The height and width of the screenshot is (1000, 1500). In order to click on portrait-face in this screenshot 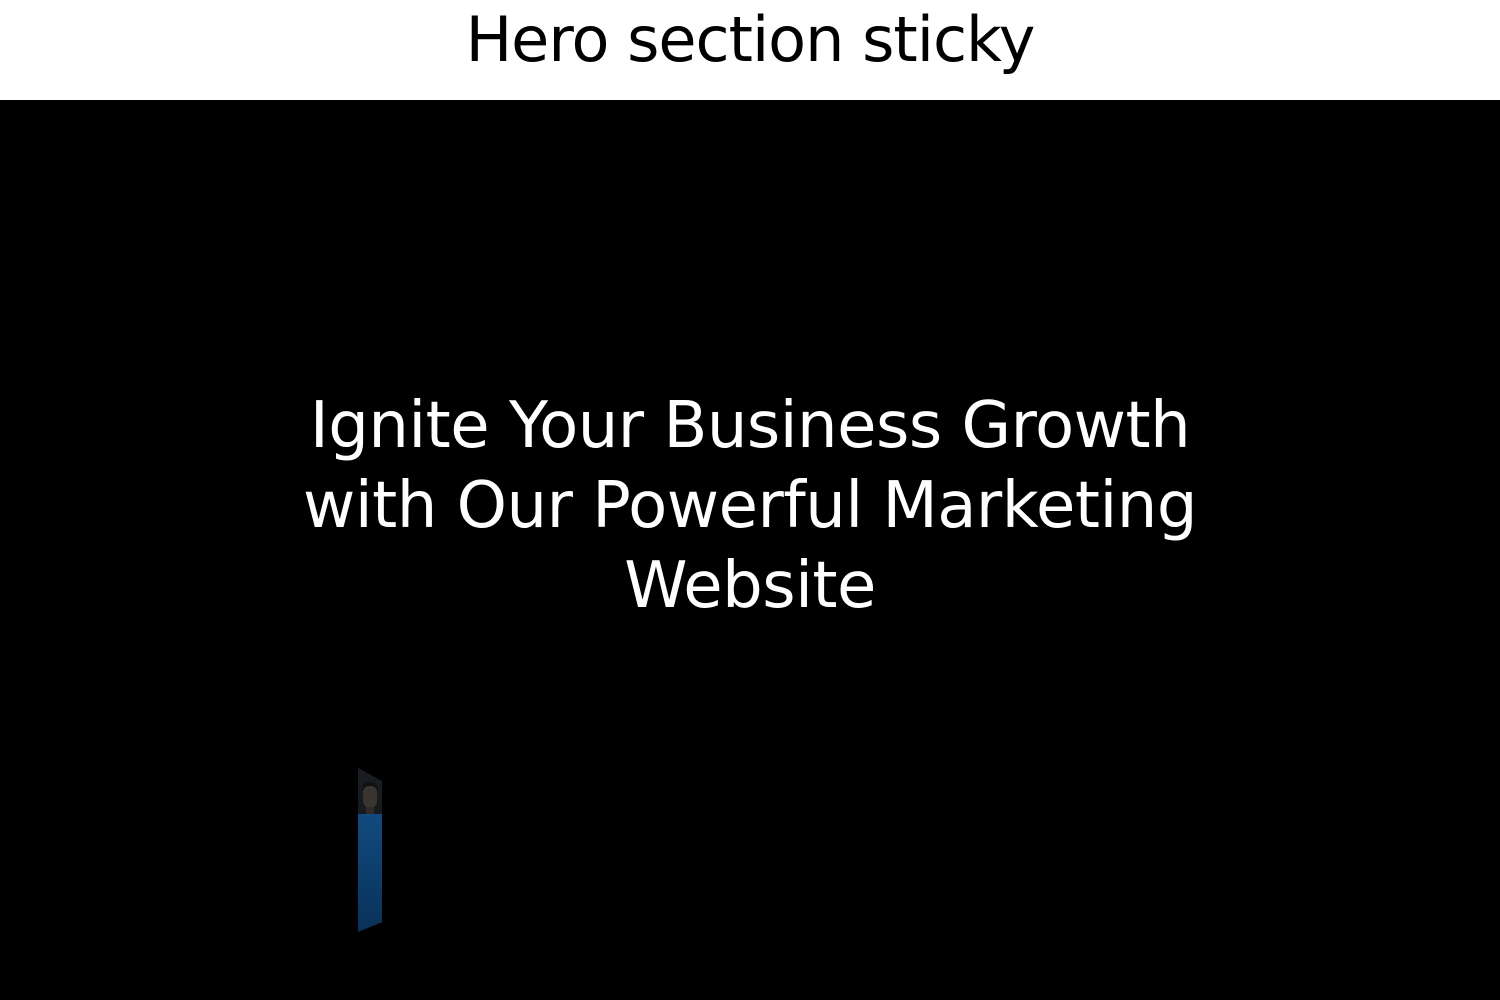, I will do `click(370, 797)`.